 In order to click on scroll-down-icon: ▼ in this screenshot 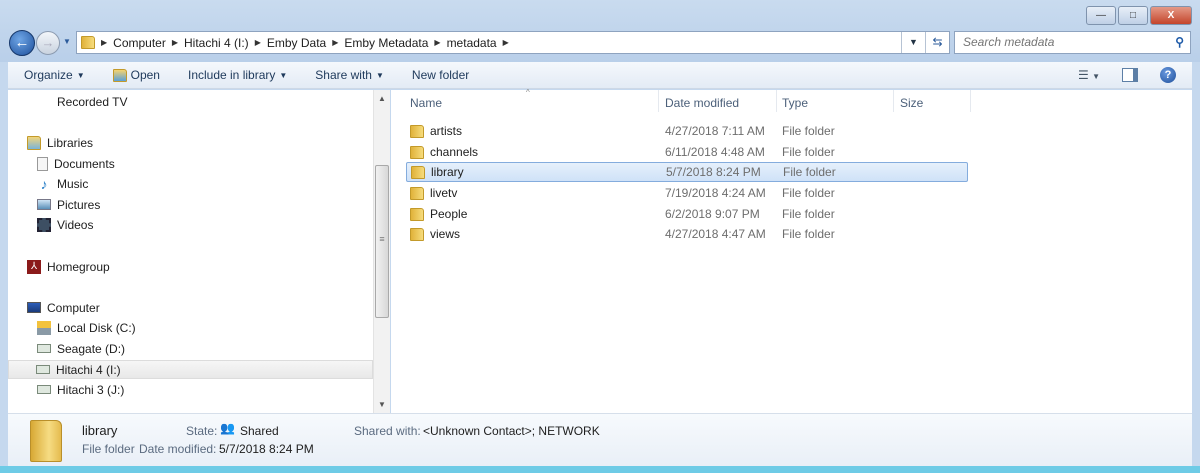, I will do `click(382, 404)`.